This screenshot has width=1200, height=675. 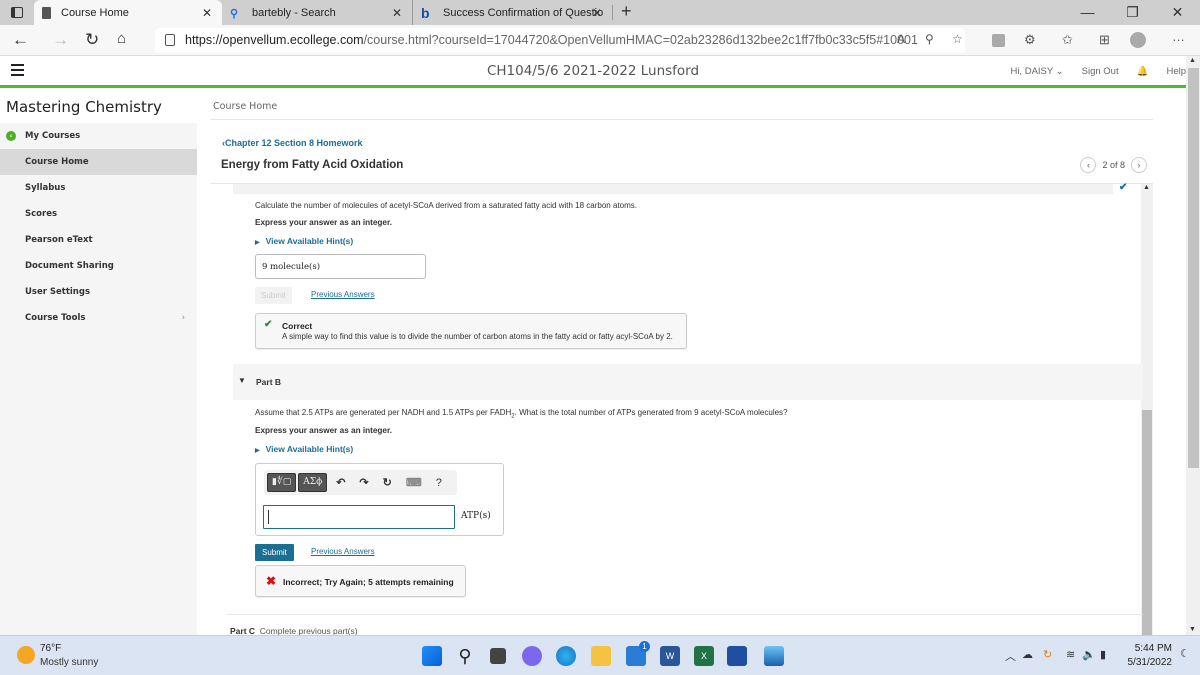 What do you see at coordinates (929, 39) in the screenshot?
I see `zoom-icon: ⚲` at bounding box center [929, 39].